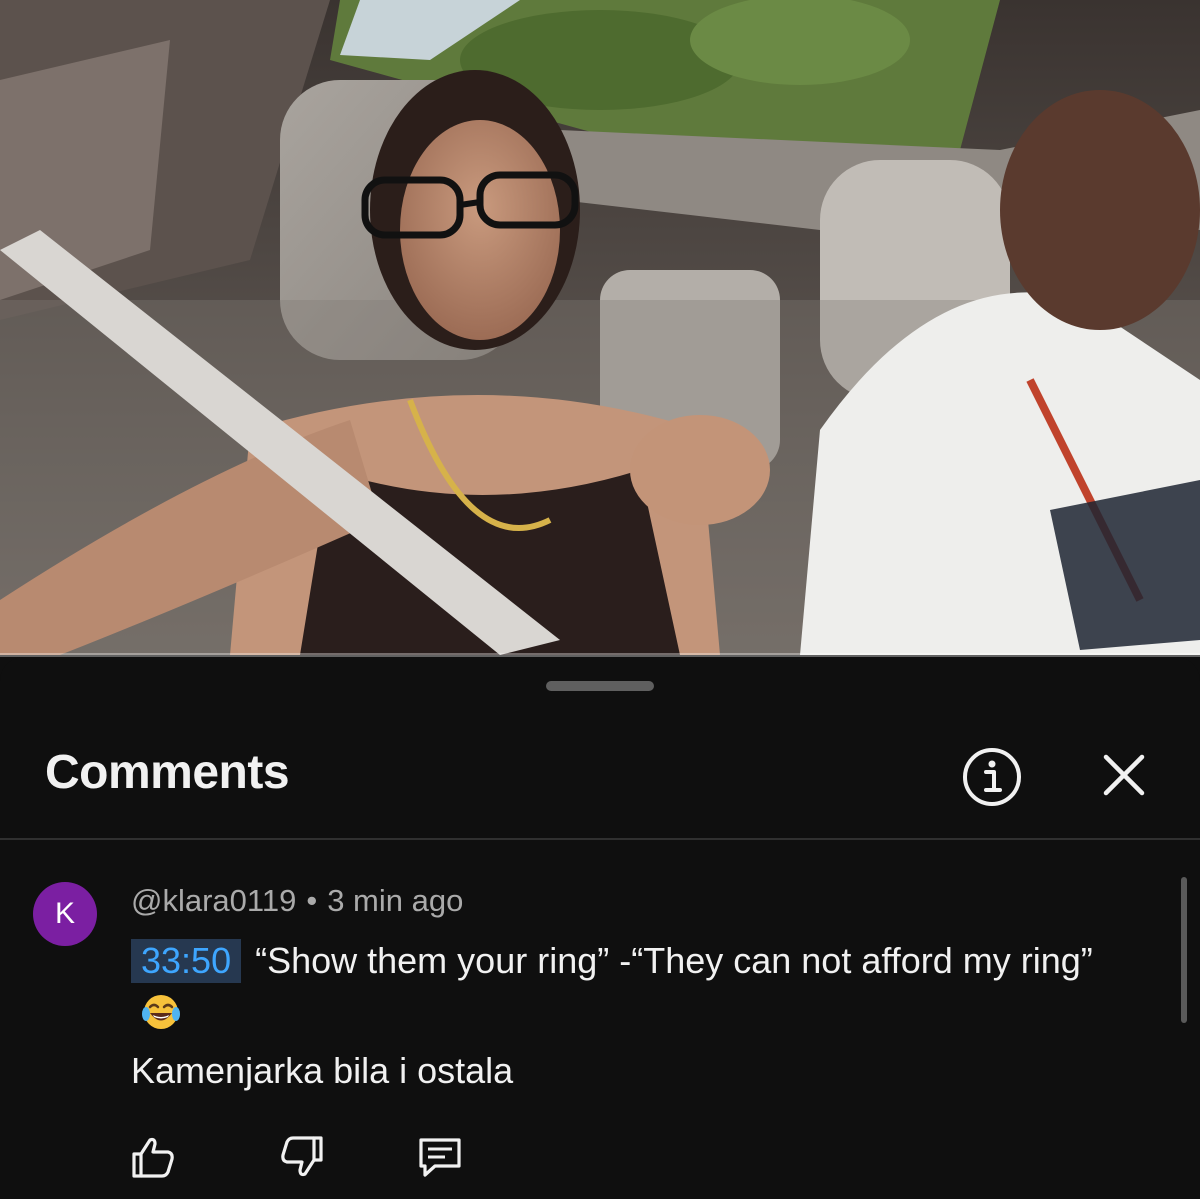 The height and width of the screenshot is (1199, 1200). I want to click on info-icon, so click(992, 777).